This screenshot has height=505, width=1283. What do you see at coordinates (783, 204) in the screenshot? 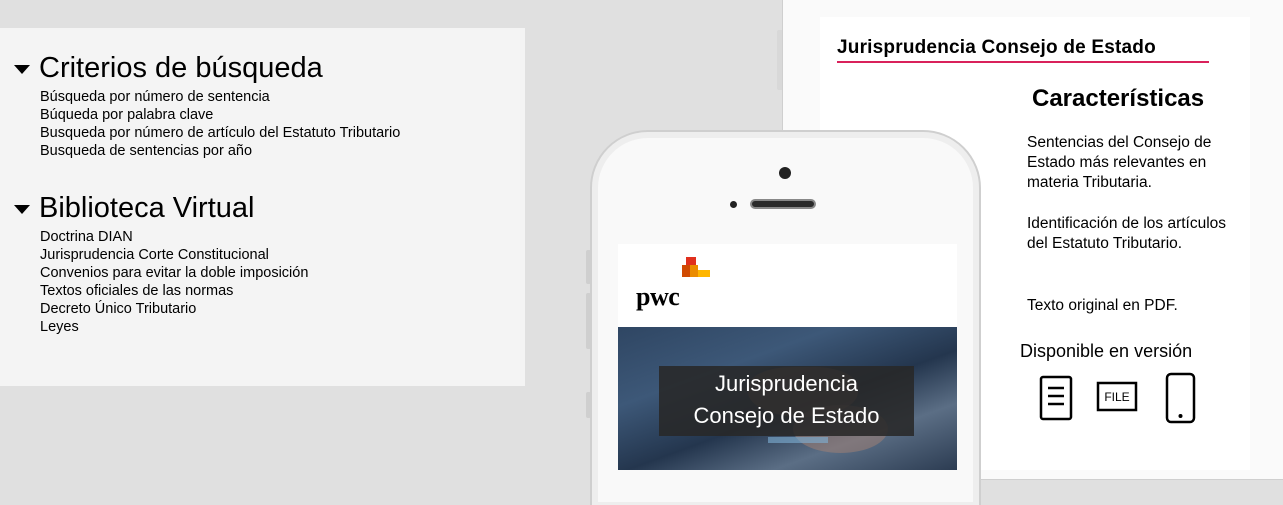
I see `speaker-icon` at bounding box center [783, 204].